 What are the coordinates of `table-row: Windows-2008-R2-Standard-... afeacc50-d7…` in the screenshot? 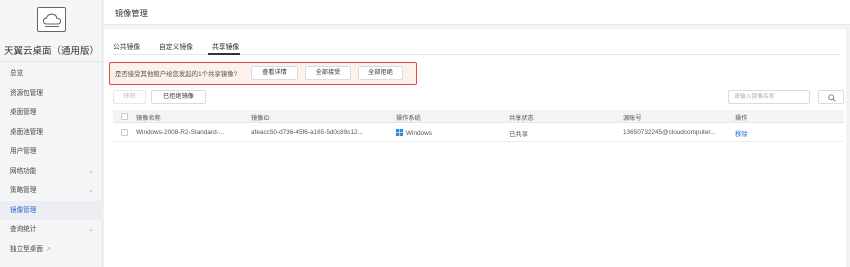 It's located at (478, 132).